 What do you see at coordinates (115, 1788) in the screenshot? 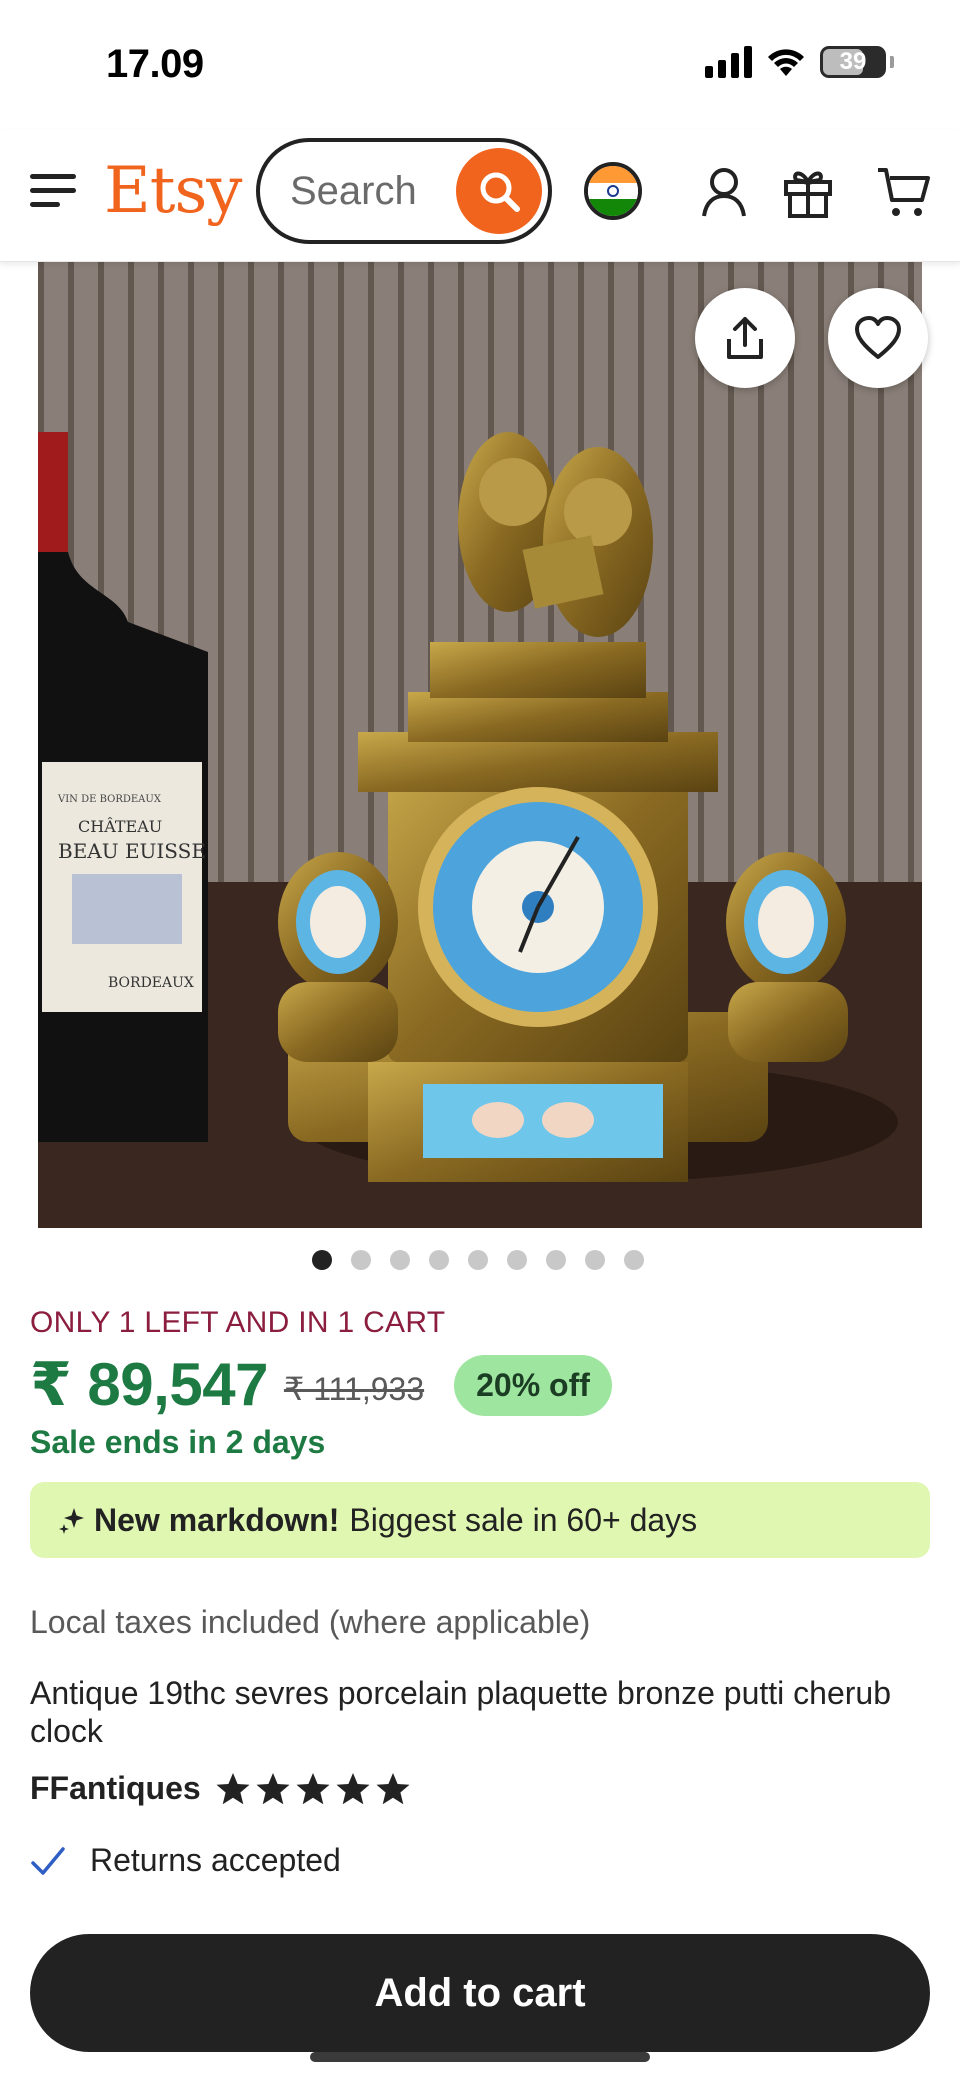
I see `shop-name-link: FFantiques` at bounding box center [115, 1788].